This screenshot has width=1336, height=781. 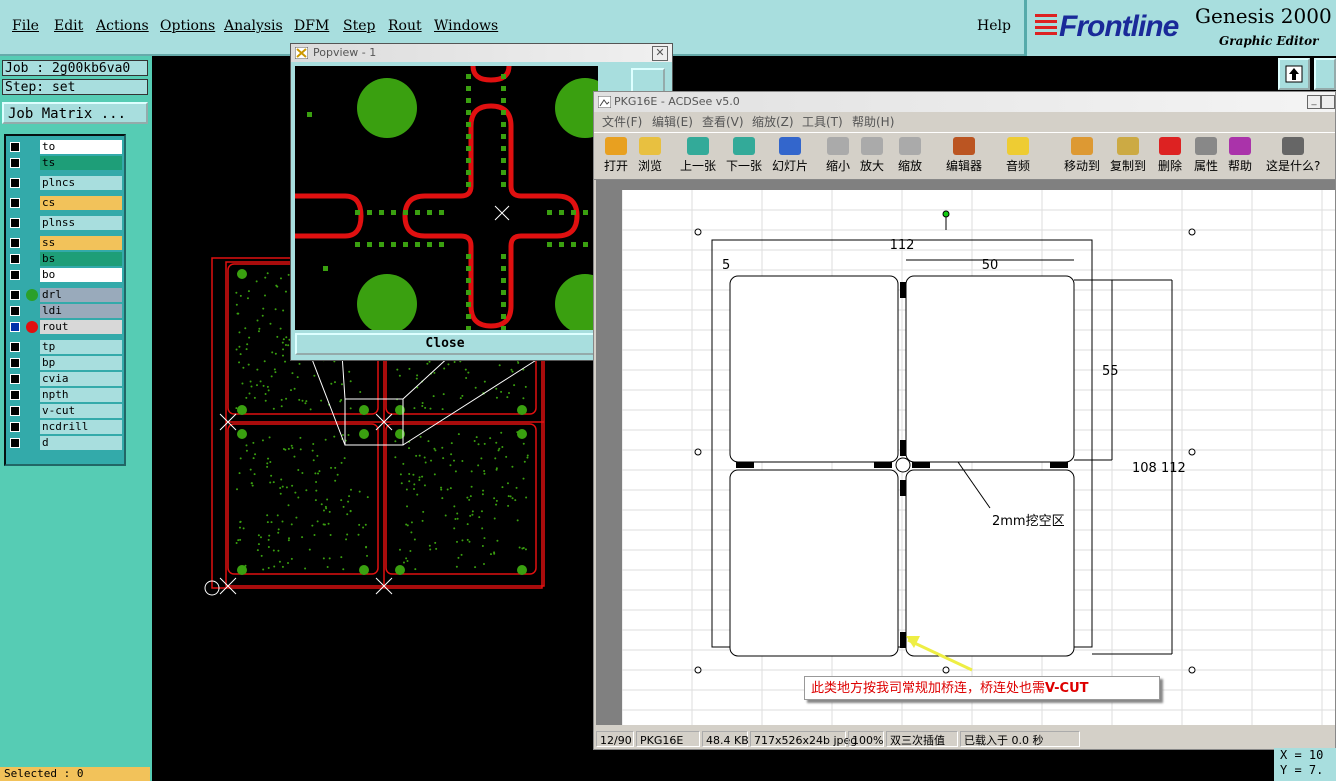 What do you see at coordinates (723, 122) in the screenshot?
I see `acd-menu-view: 查看(V)` at bounding box center [723, 122].